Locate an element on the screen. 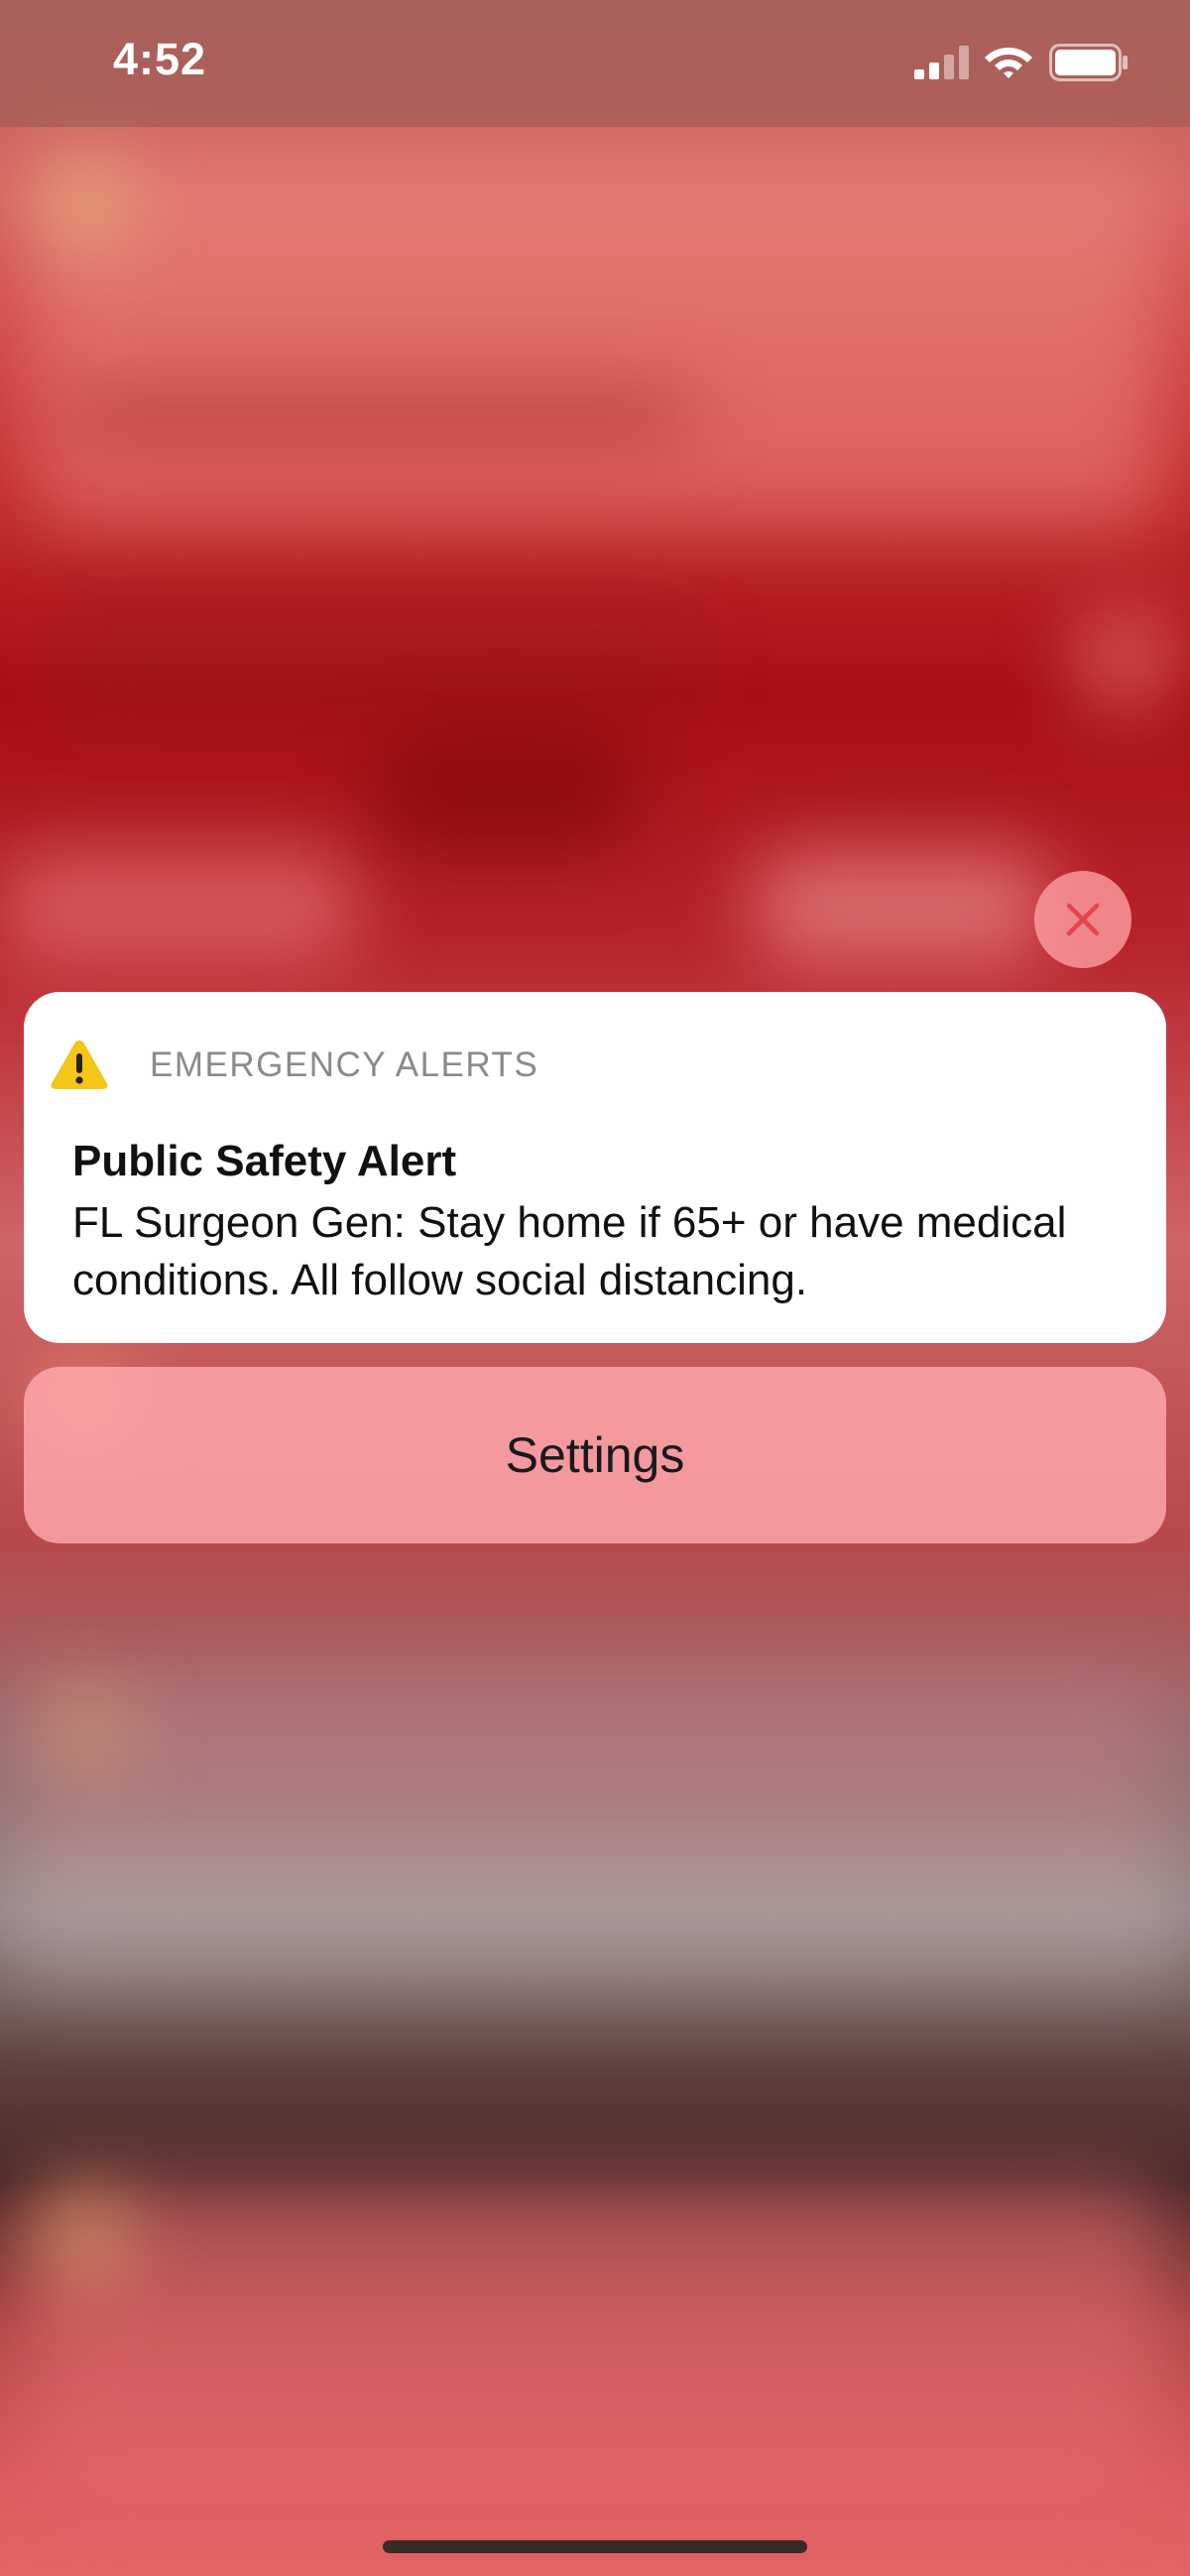 This screenshot has height=2576, width=1190. warning-icon is located at coordinates (79, 1065).